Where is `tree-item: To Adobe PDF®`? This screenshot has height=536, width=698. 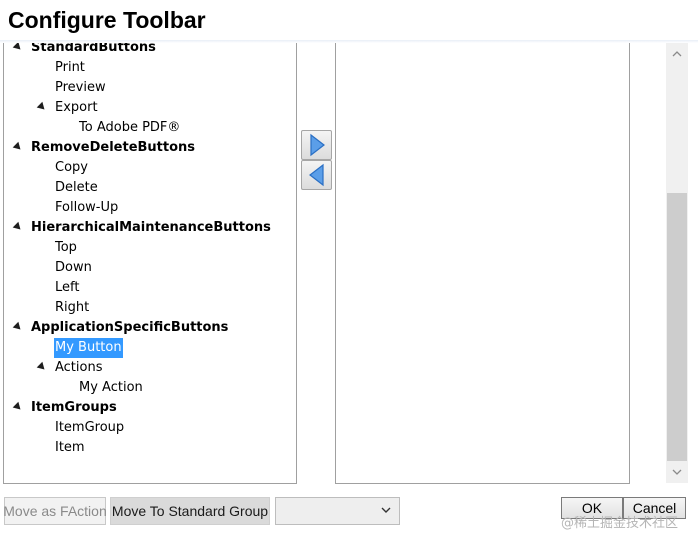 tree-item: To Adobe PDF® is located at coordinates (129, 128).